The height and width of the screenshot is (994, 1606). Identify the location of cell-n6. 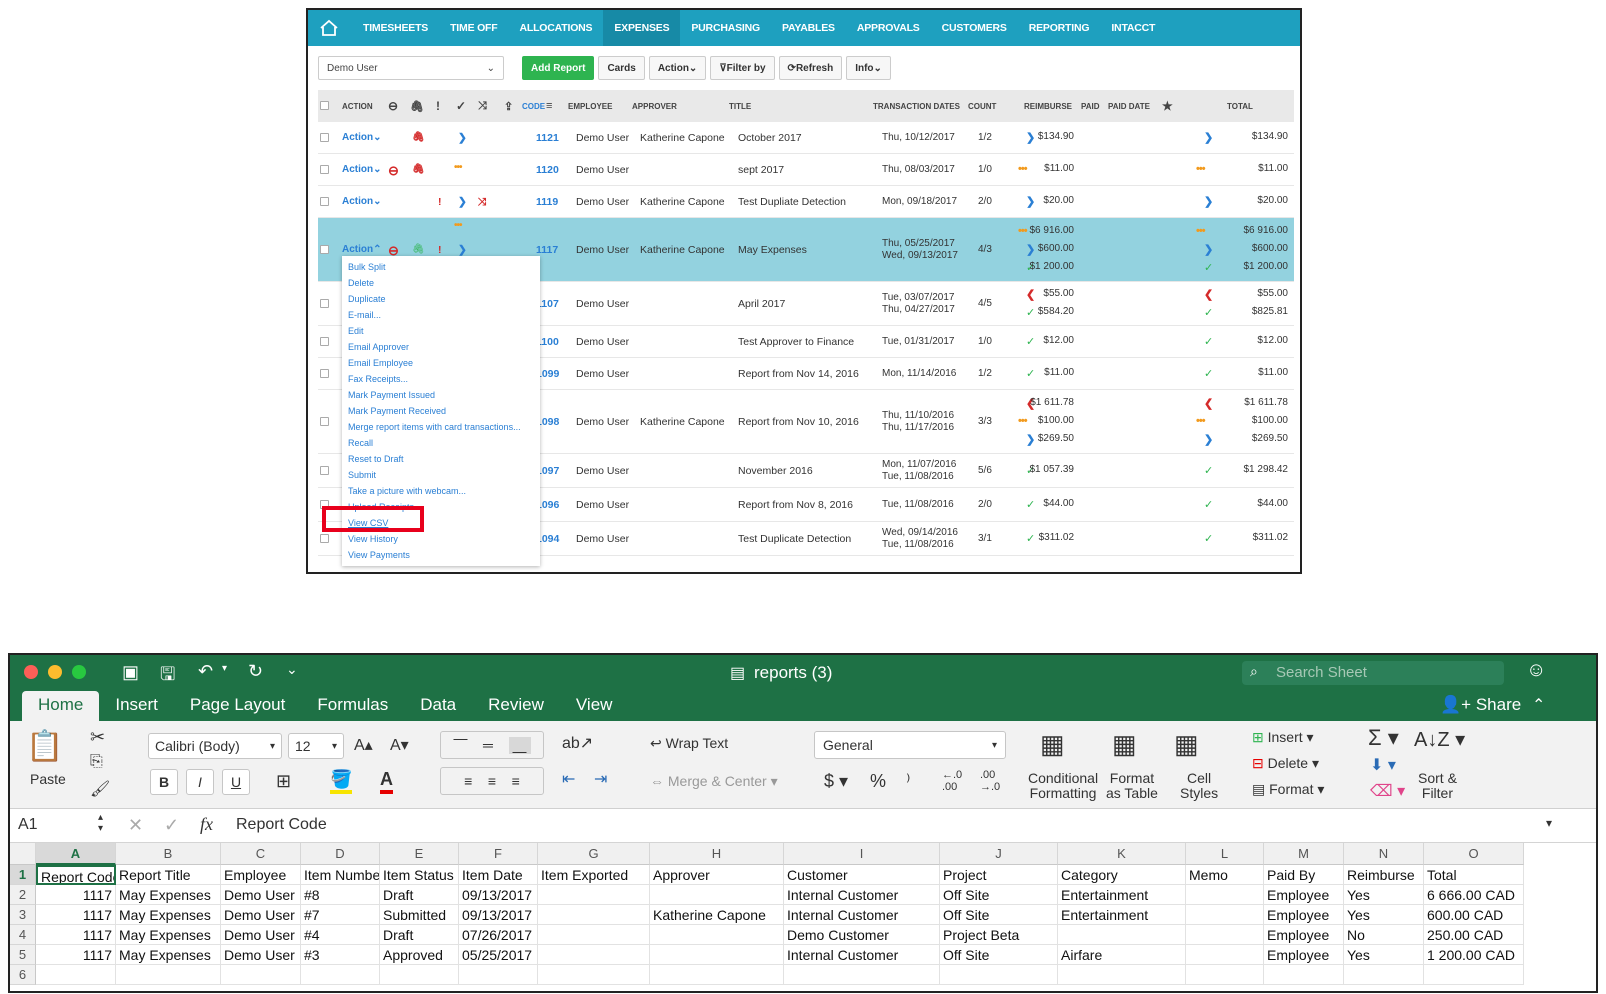
(1384, 975).